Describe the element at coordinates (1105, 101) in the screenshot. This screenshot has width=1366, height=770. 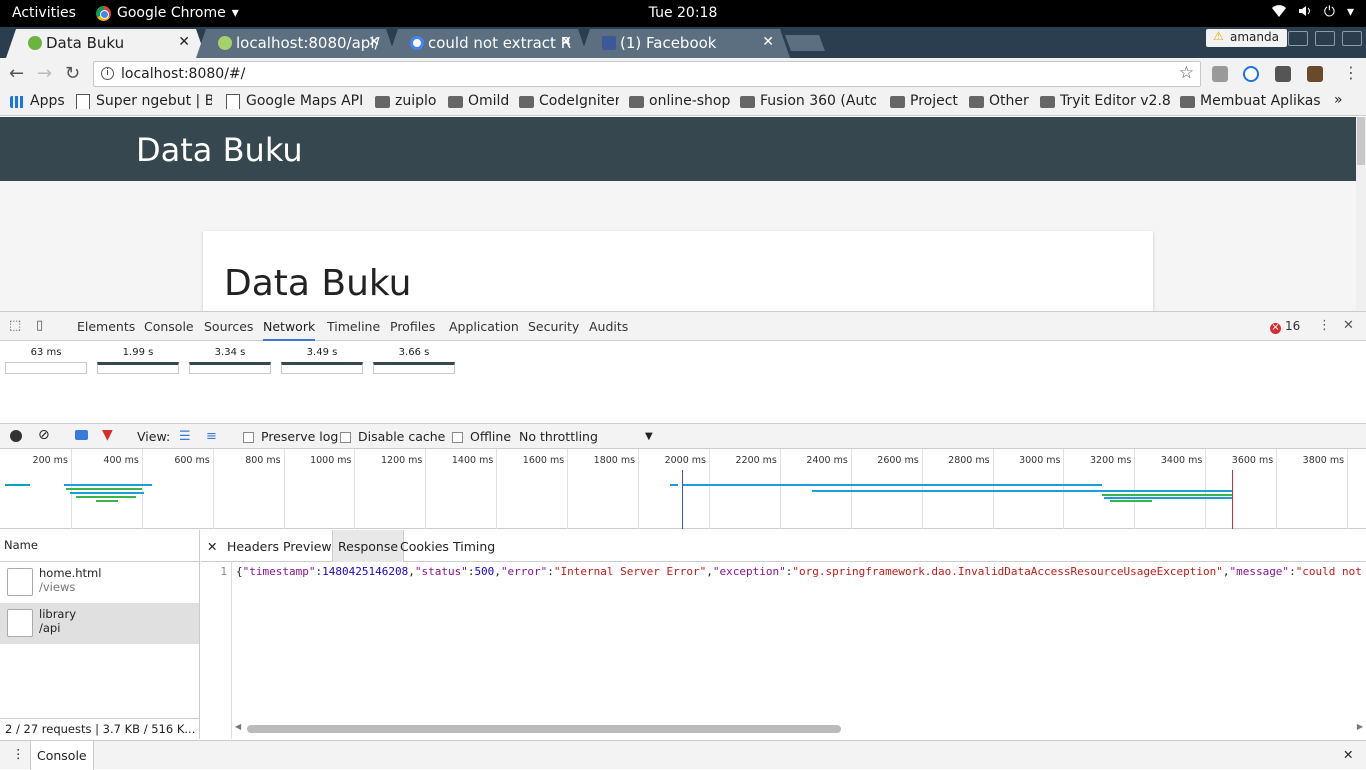
I see `bookmark-tryit-editor: Tryit Editor v2.8` at that location.